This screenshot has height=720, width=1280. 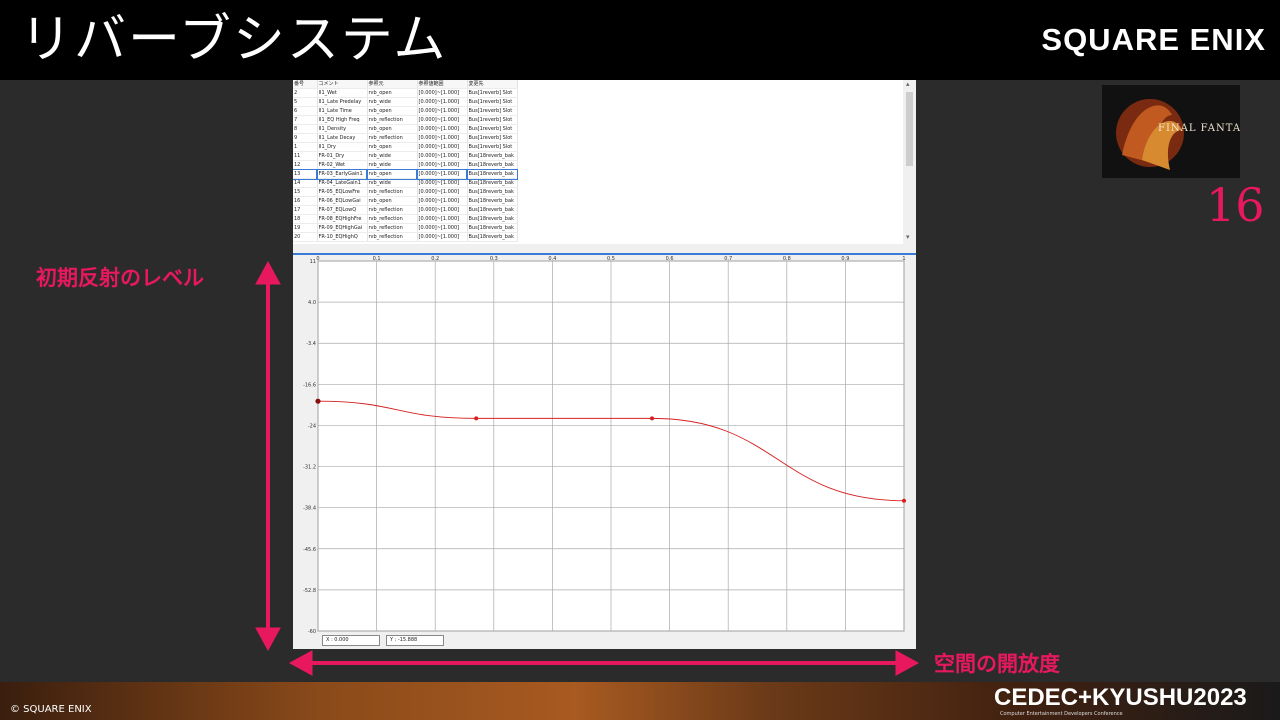 I want to click on vertical-arrow, so click(x=268, y=456).